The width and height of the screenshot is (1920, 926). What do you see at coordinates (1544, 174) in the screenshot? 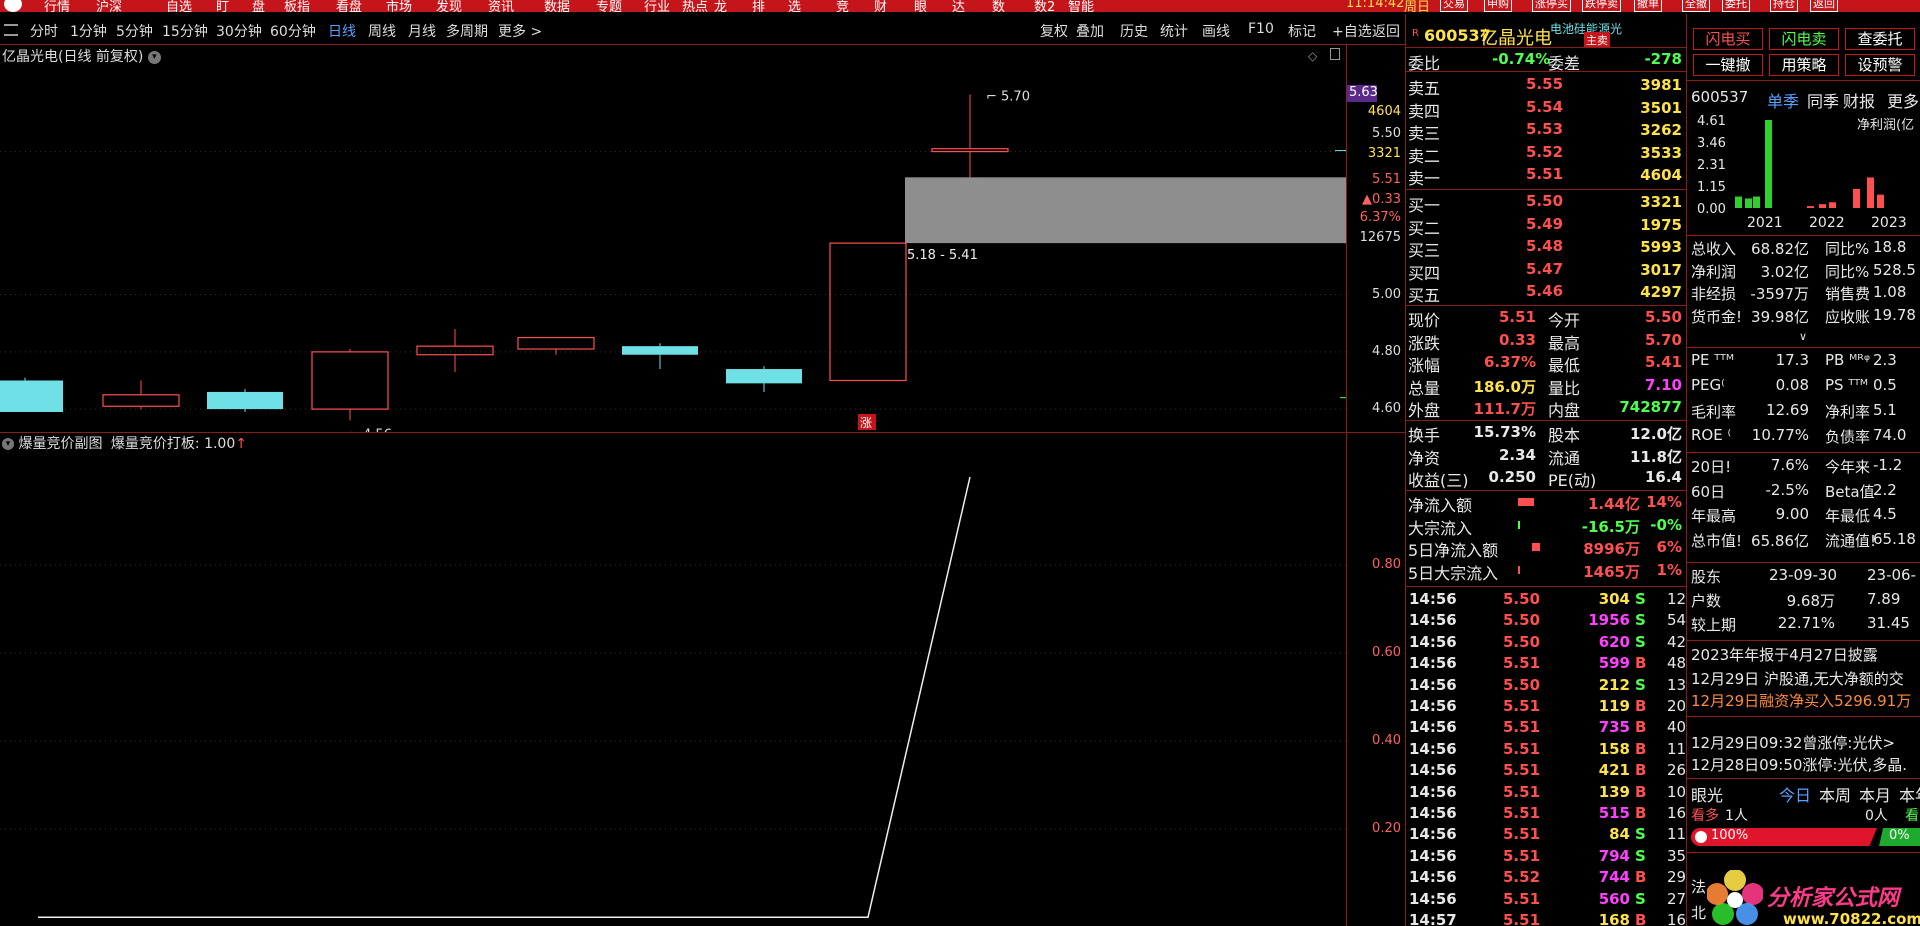
I see `ask-price: 5.51` at bounding box center [1544, 174].